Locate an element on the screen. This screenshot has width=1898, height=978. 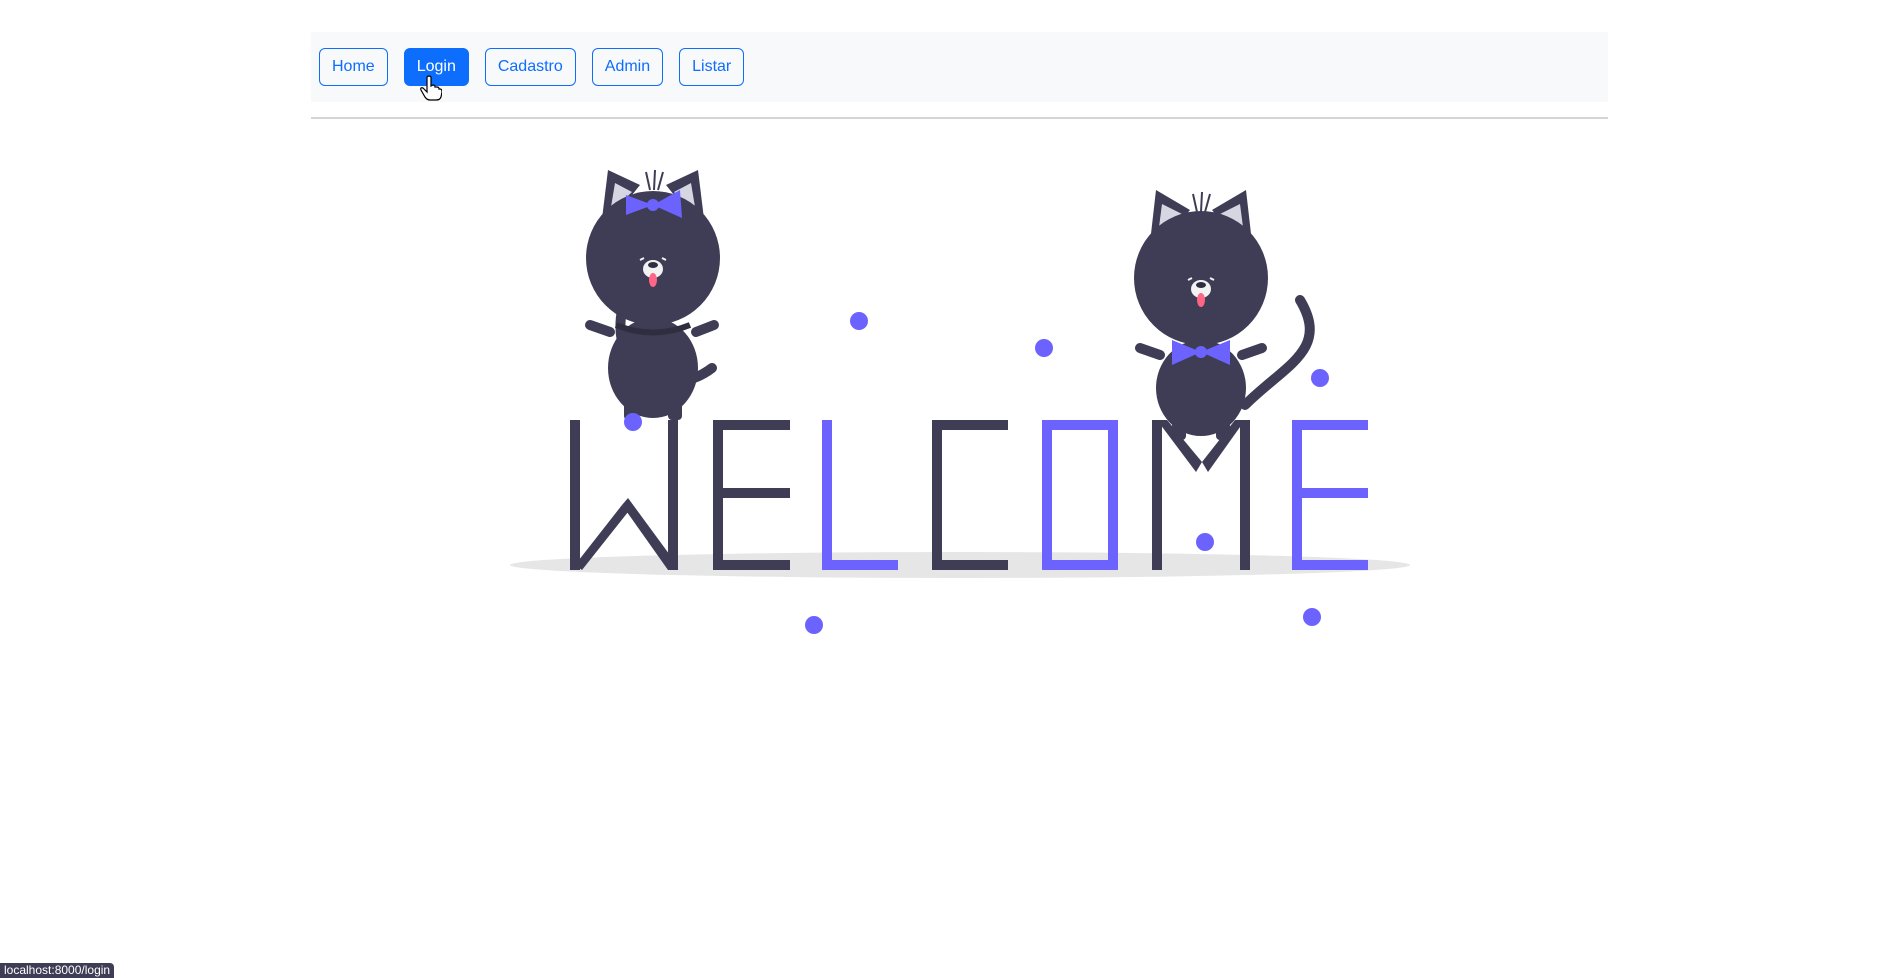
letter-c is located at coordinates (970, 495).